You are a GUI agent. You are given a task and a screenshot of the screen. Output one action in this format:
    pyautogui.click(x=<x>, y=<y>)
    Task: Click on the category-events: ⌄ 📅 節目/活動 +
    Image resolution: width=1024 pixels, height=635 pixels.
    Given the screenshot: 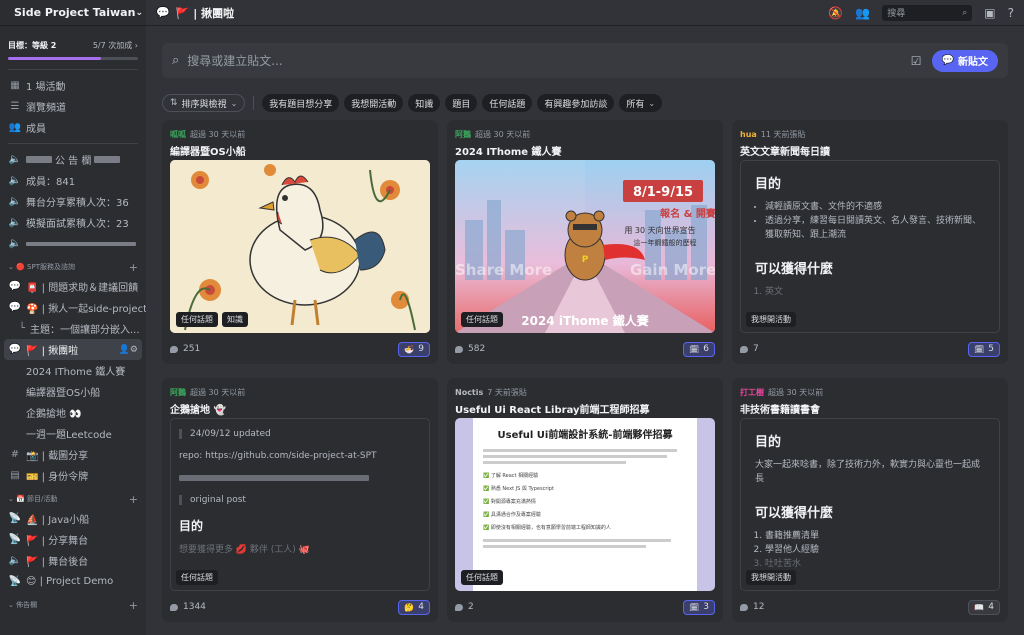 What is the action you would take?
    pyautogui.click(x=73, y=499)
    